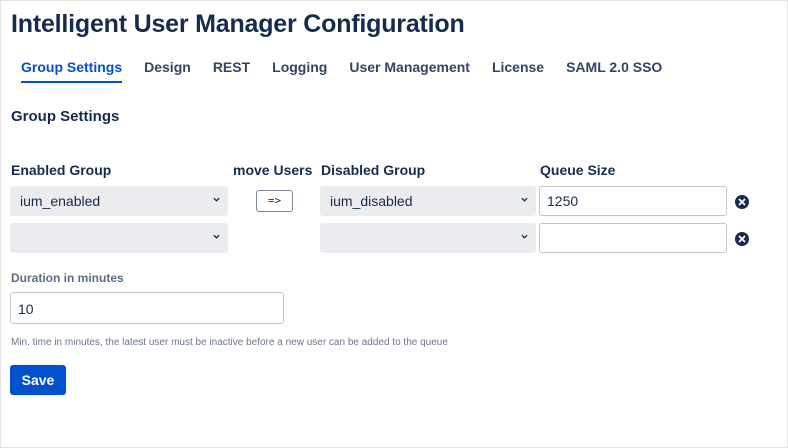 The height and width of the screenshot is (448, 788). I want to click on tab-license: License, so click(518, 71).